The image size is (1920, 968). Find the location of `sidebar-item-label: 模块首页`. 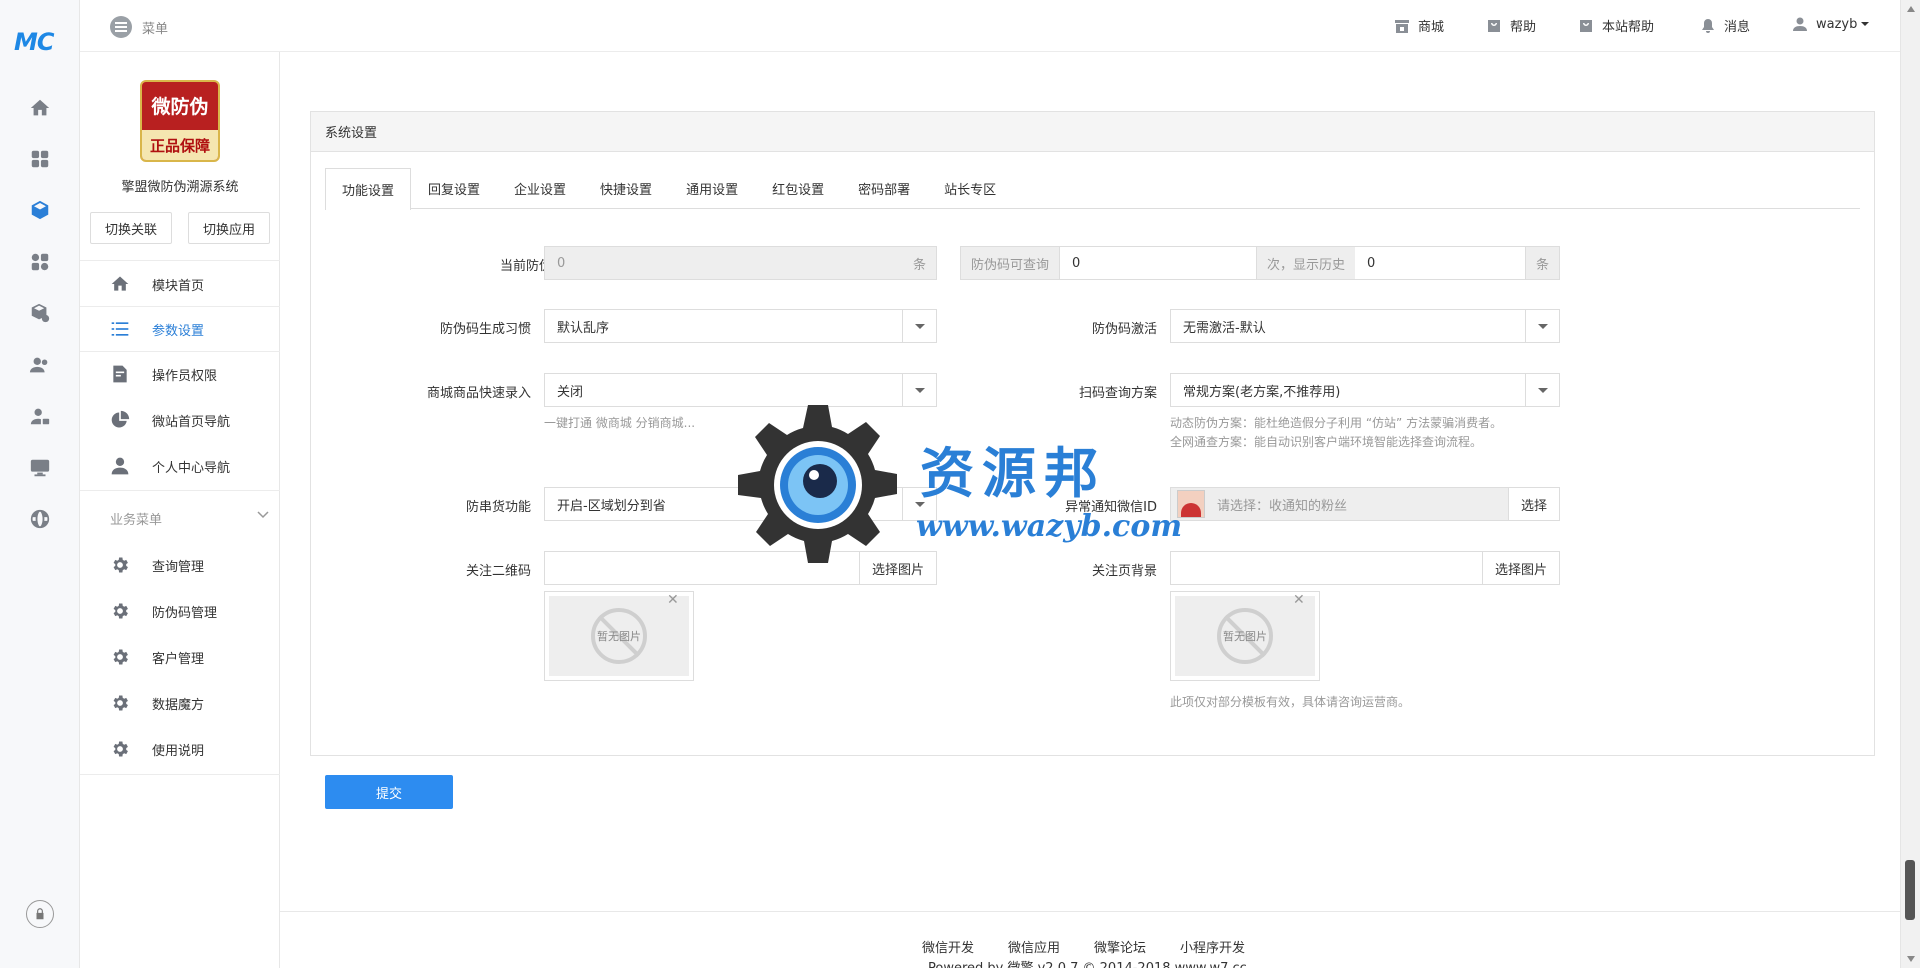

sidebar-item-label: 模块首页 is located at coordinates (178, 286).